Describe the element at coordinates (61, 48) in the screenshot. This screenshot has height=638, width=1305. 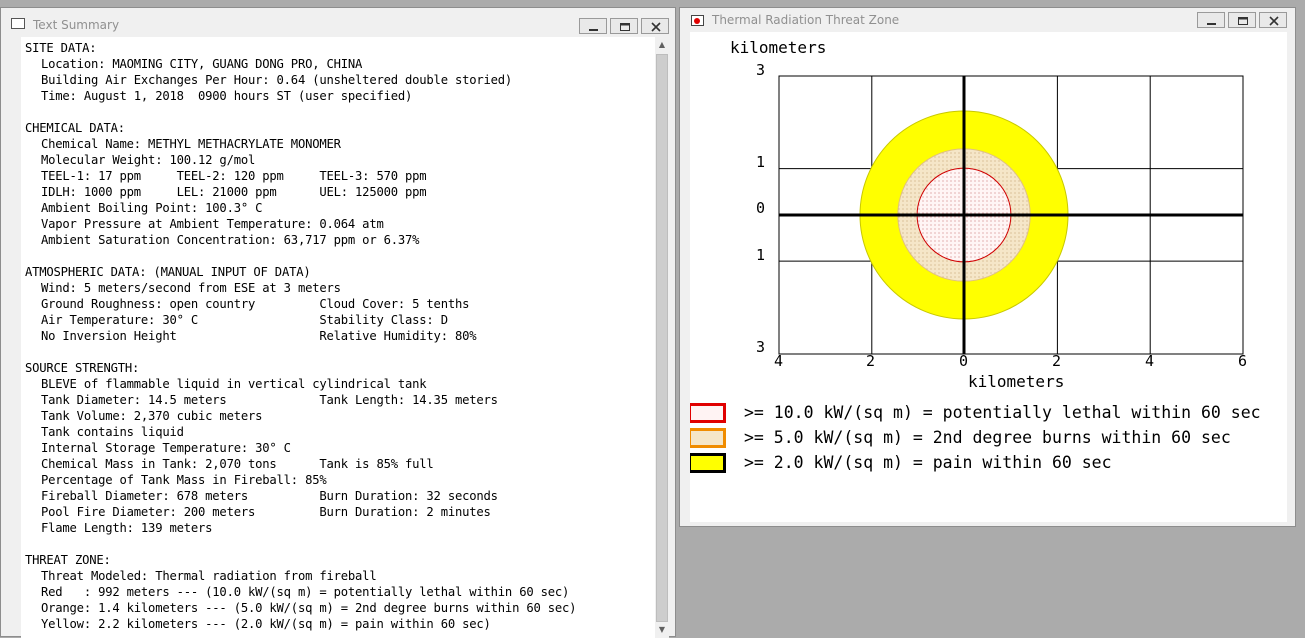
I see `section-heading: SITE DATA:` at that location.